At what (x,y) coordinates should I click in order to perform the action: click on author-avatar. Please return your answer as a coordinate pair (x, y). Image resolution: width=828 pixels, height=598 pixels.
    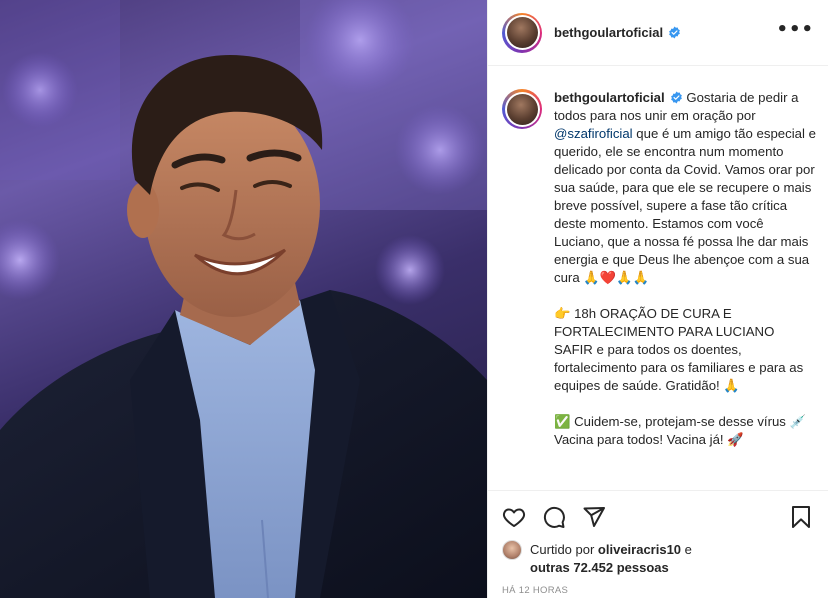
    Looking at the image, I should click on (522, 32).